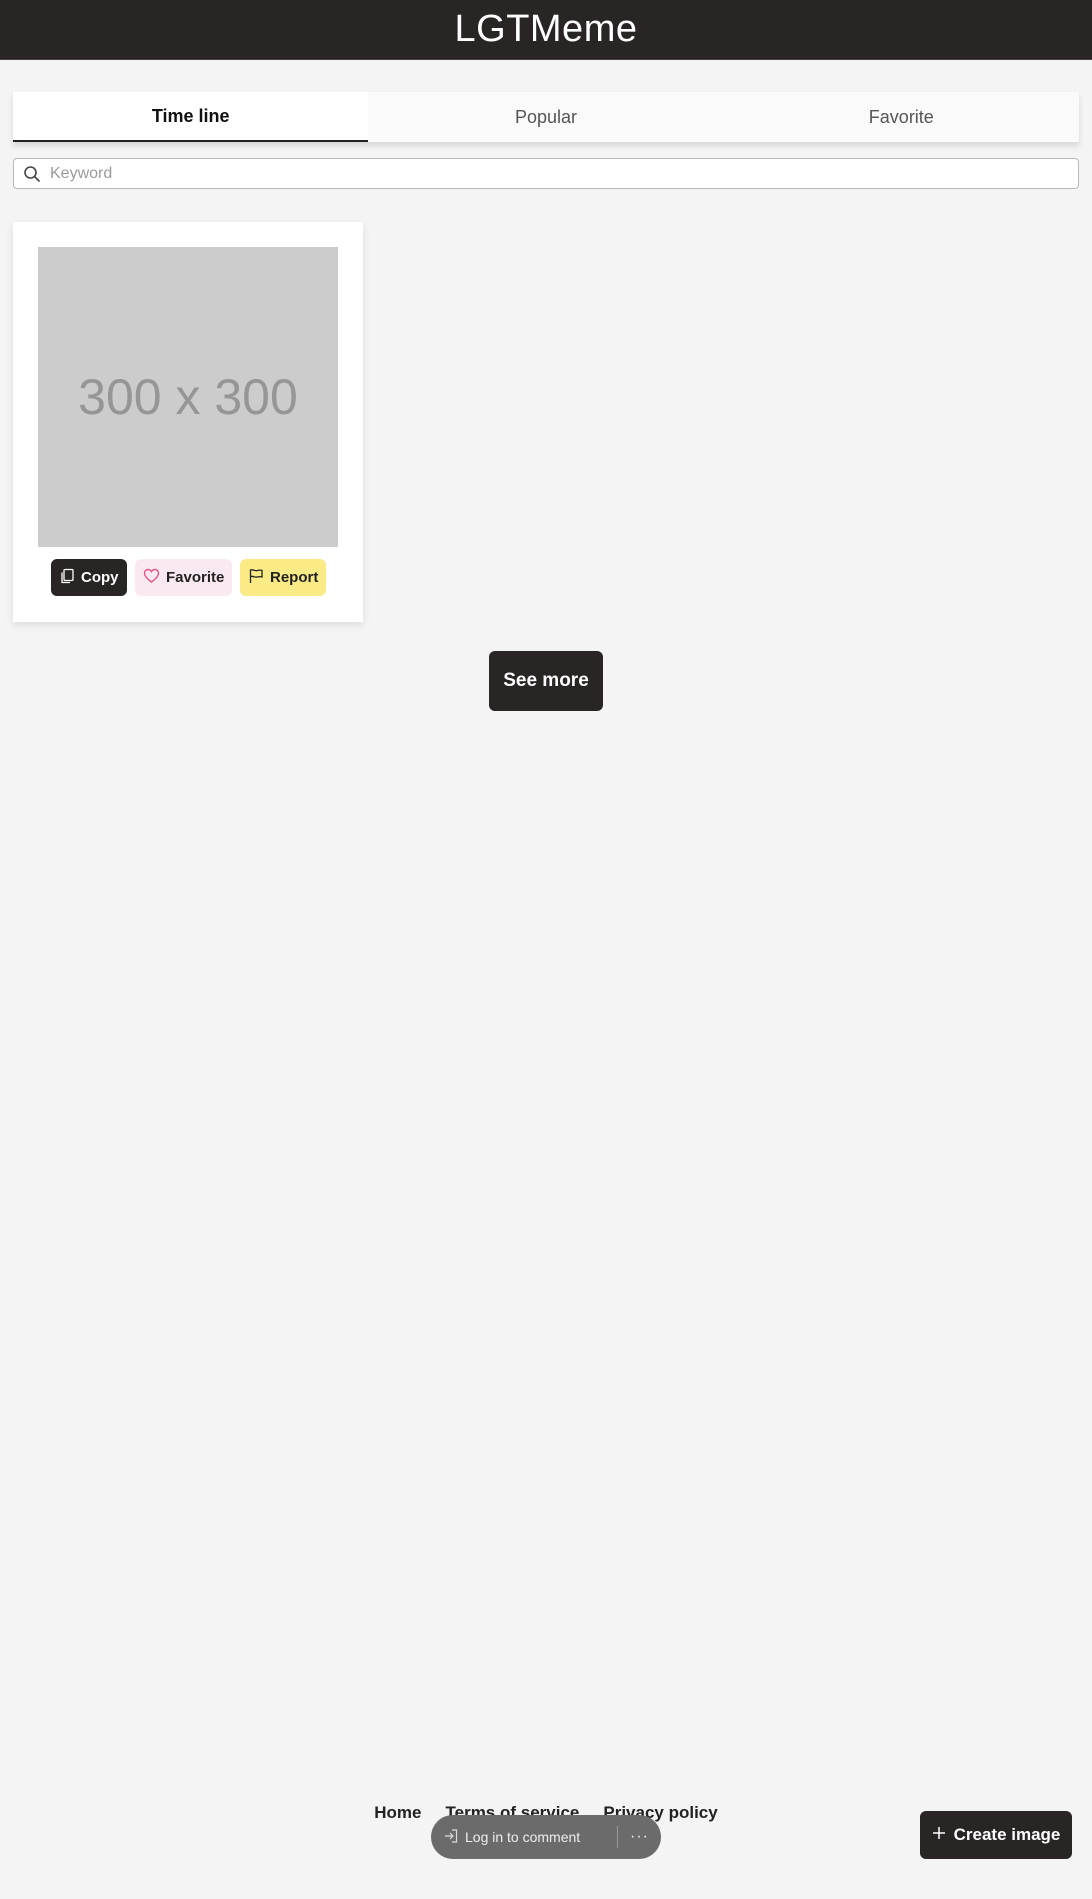 The width and height of the screenshot is (1092, 1899). I want to click on search-icon, so click(32, 173).